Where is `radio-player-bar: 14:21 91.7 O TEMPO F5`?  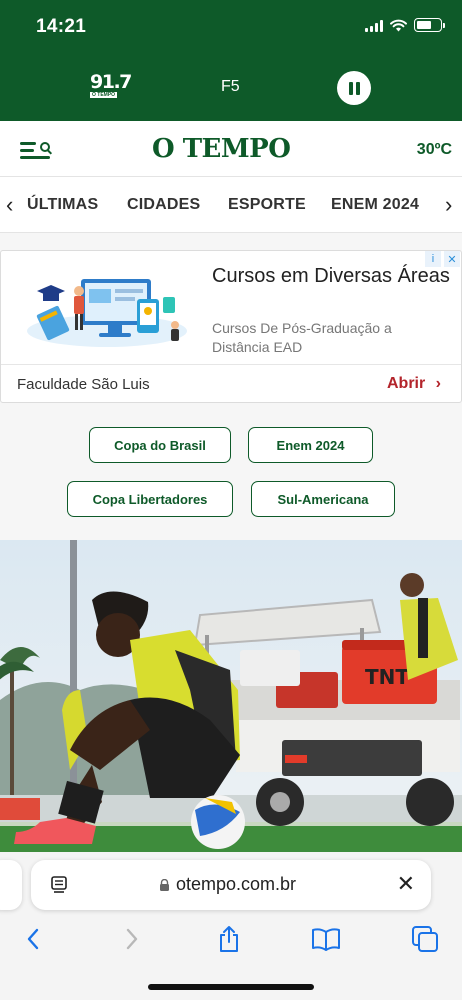
radio-player-bar: 14:21 91.7 O TEMPO F5 is located at coordinates (231, 60).